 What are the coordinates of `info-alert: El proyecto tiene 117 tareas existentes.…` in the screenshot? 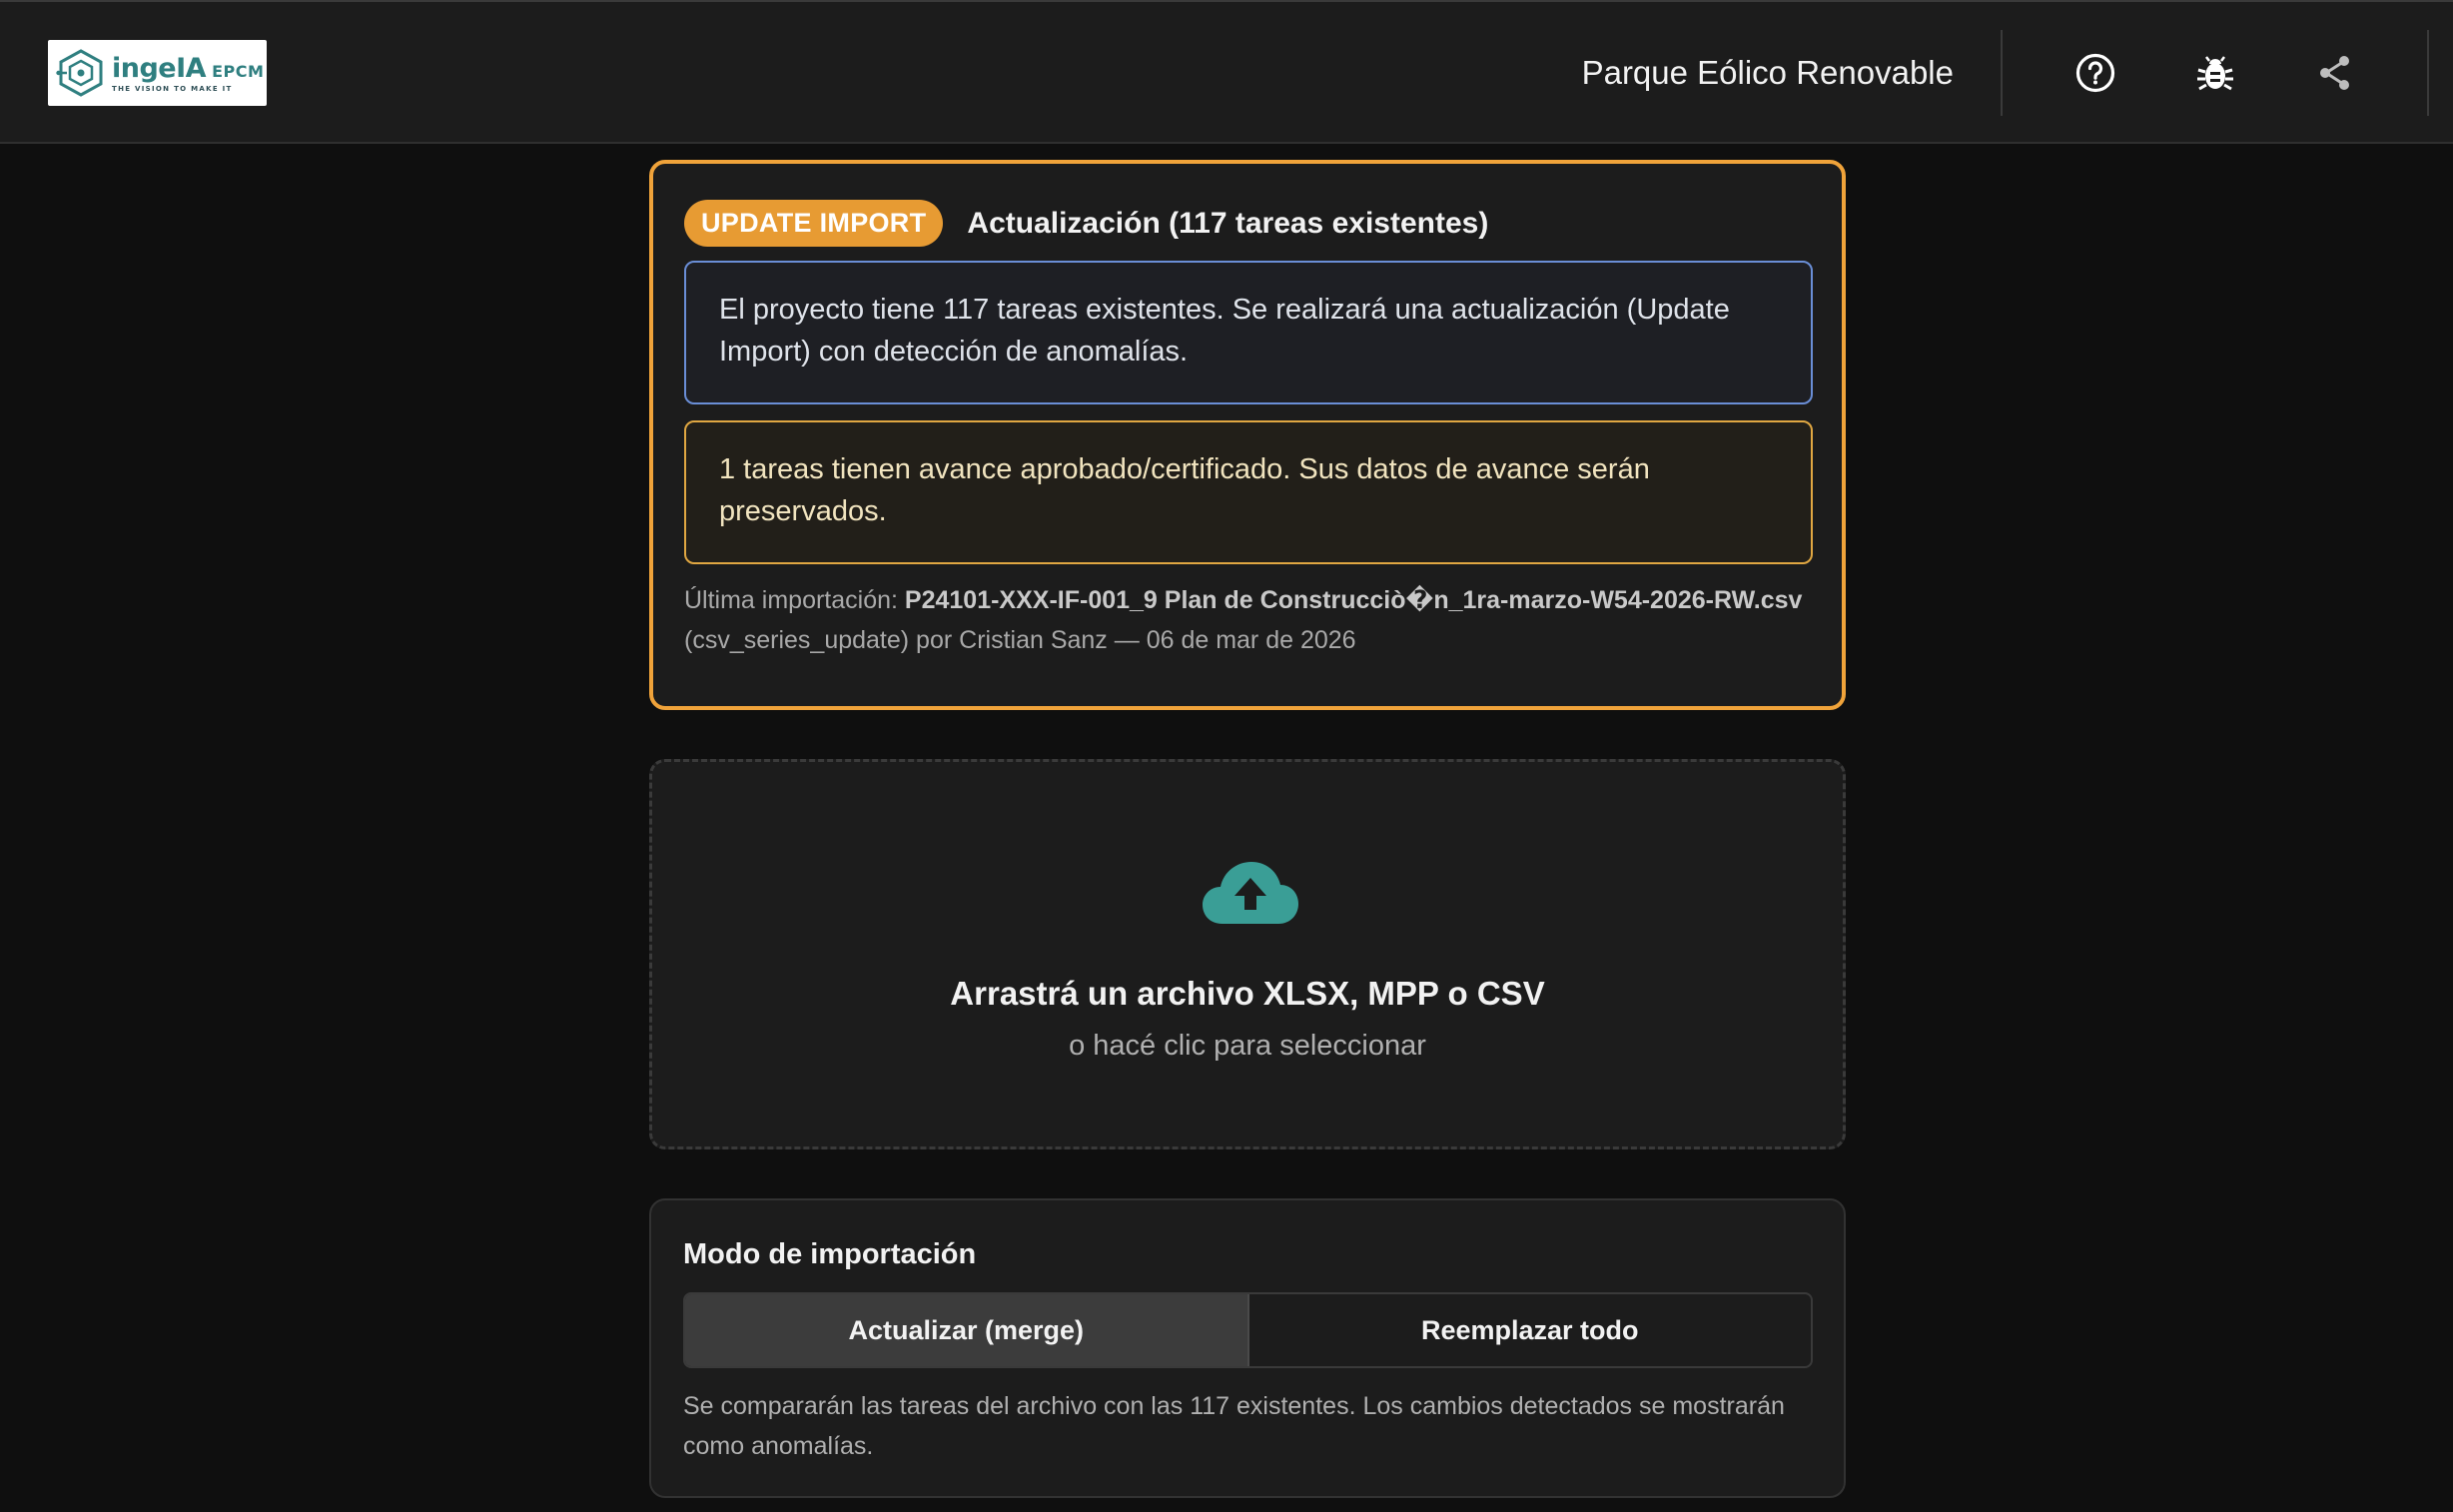 It's located at (1248, 332).